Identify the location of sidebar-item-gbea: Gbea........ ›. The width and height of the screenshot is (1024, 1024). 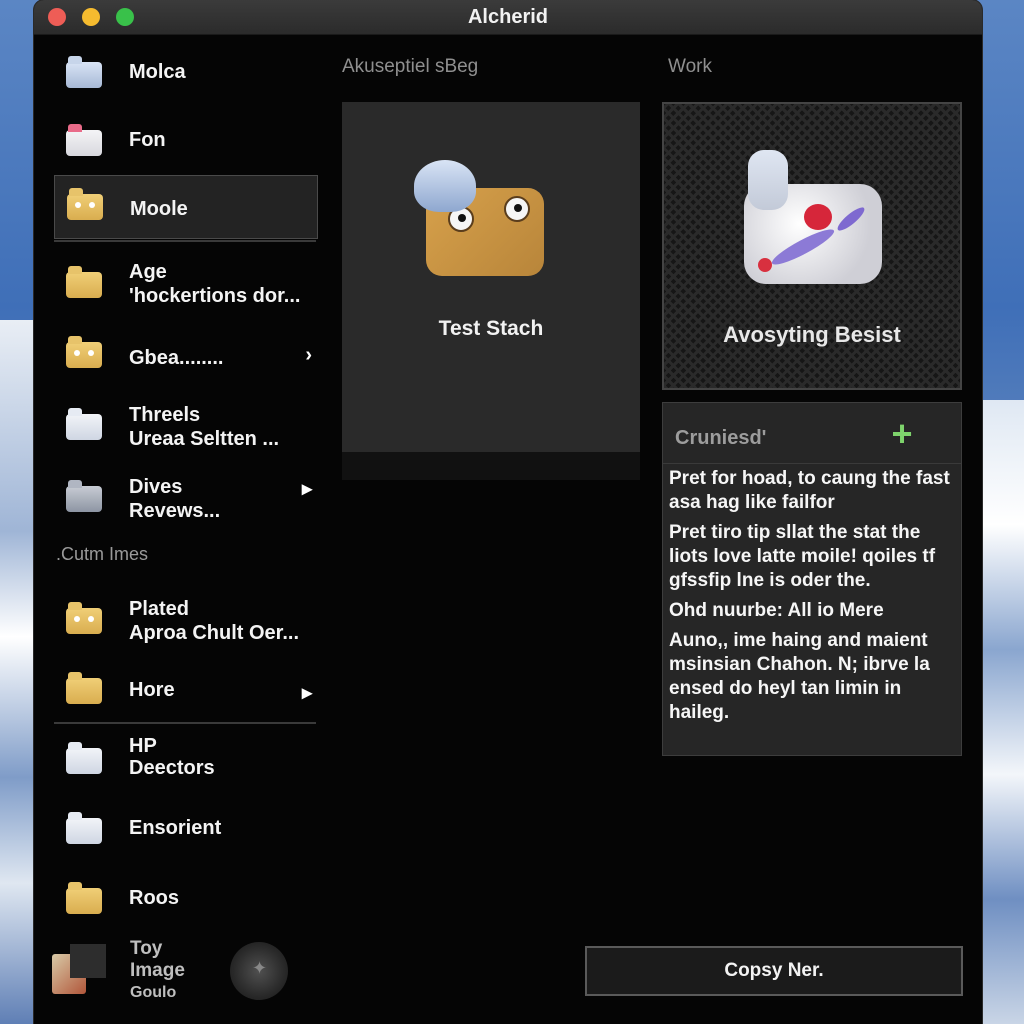
(185, 354).